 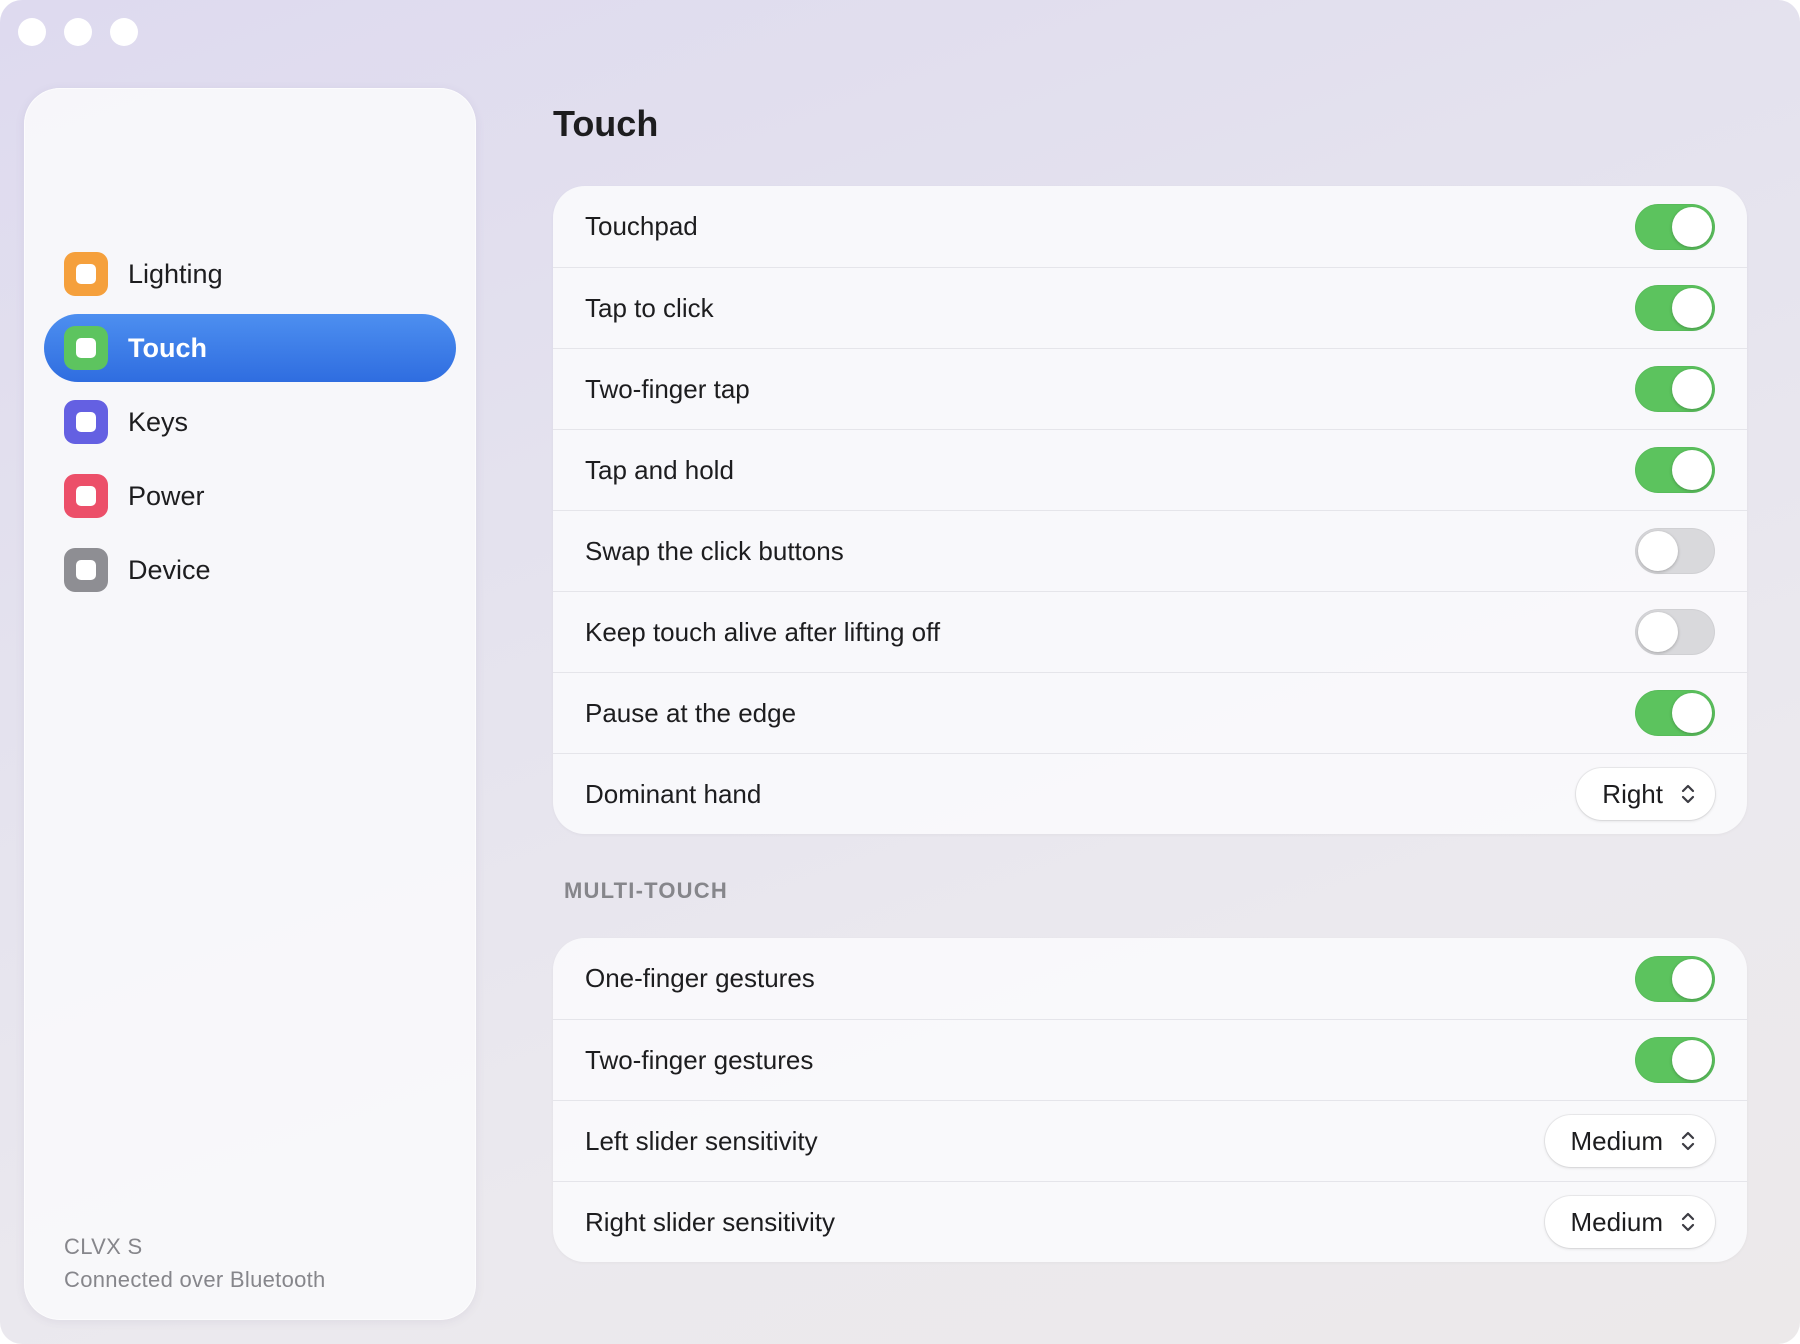 What do you see at coordinates (1150, 1059) in the screenshot?
I see `setting-row-two-finger-gestures: Two-finger gestures` at bounding box center [1150, 1059].